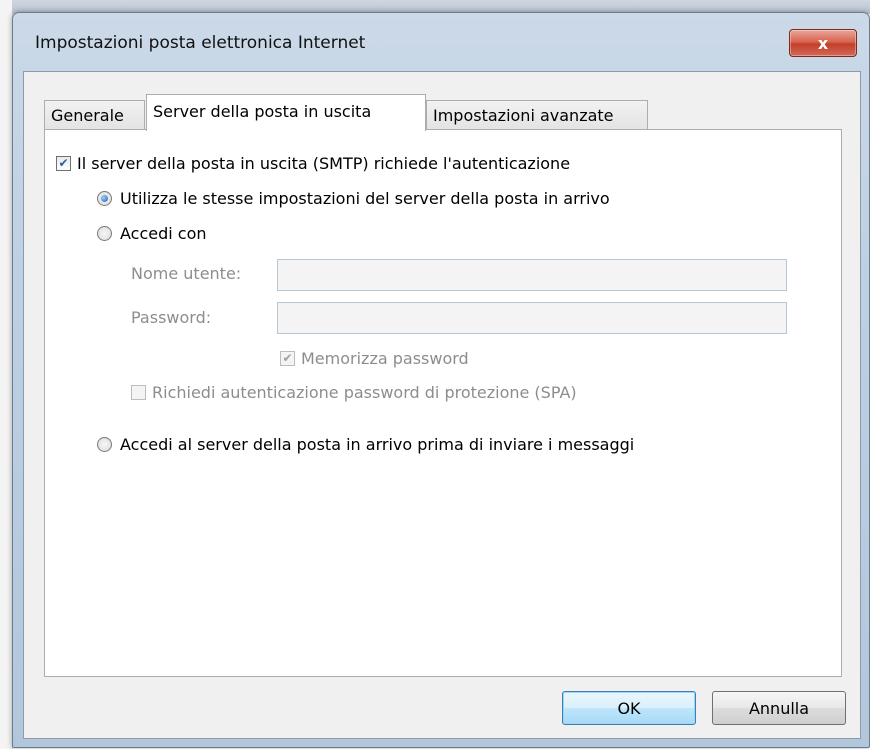  I want to click on remember-password-checkbox: ✔, so click(287, 358).